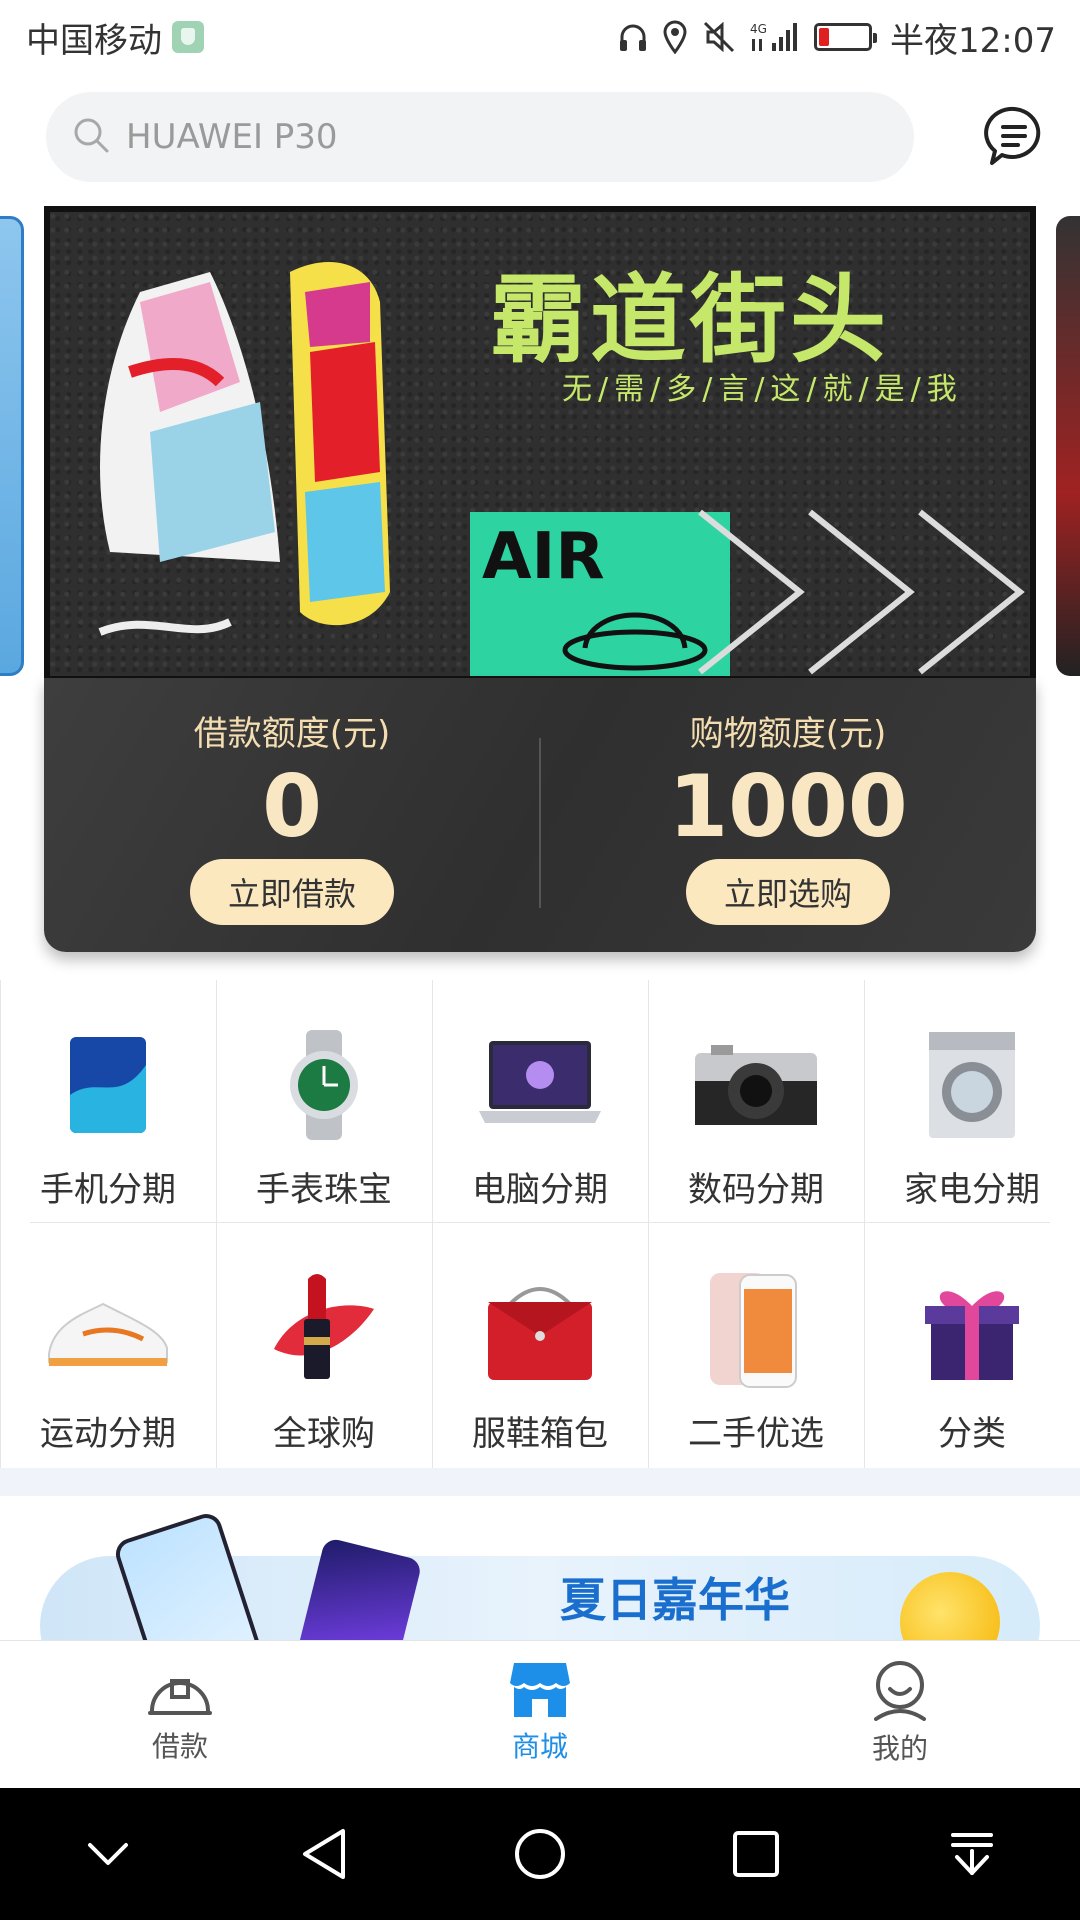 The image size is (1080, 1920). I want to click on washing-machine-icon, so click(972, 1085).